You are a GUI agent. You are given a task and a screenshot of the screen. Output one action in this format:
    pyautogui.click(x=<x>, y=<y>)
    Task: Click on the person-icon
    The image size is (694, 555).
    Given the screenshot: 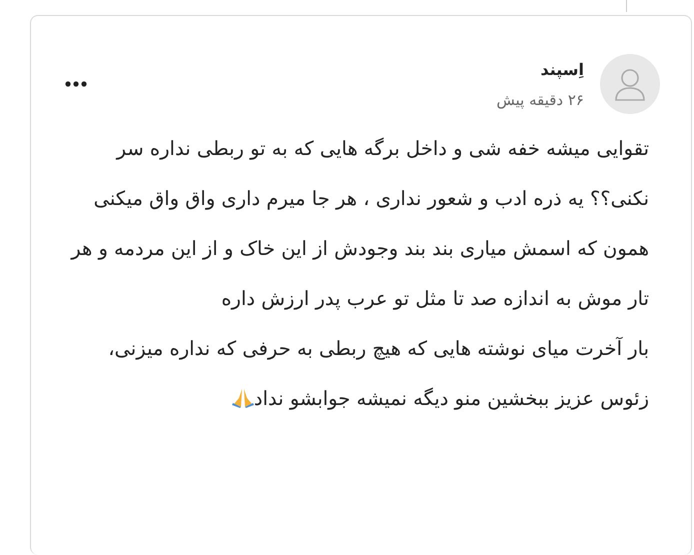 What is the action you would take?
    pyautogui.click(x=630, y=84)
    